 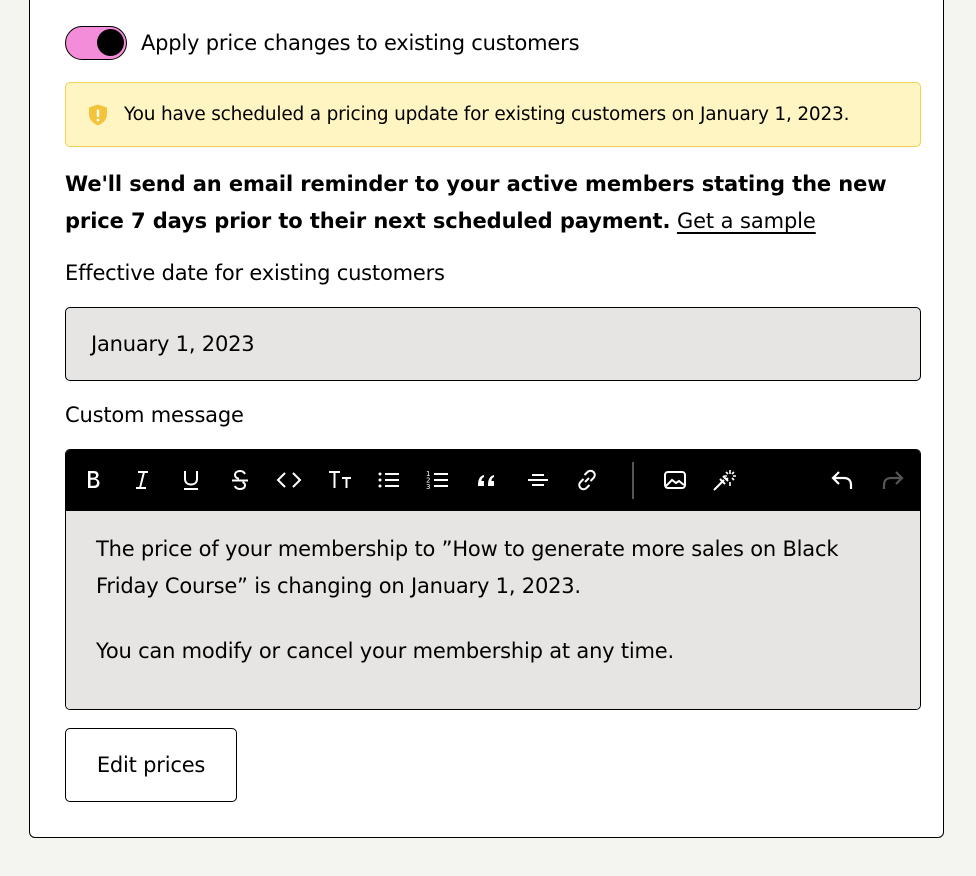 I want to click on quote-icon, so click(x=487, y=480).